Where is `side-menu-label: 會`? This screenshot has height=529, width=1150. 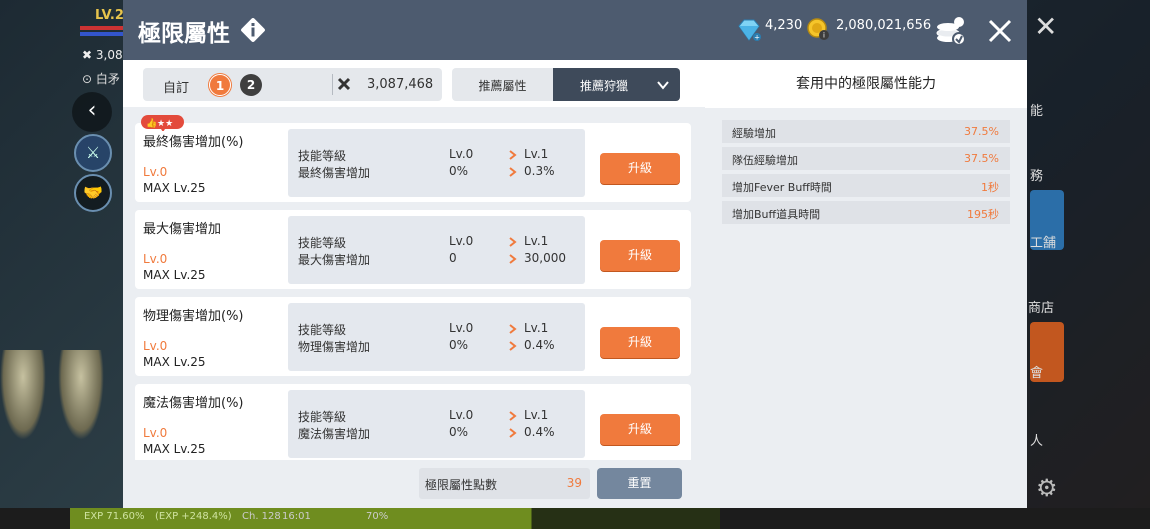
side-menu-label: 會 is located at coordinates (1037, 373).